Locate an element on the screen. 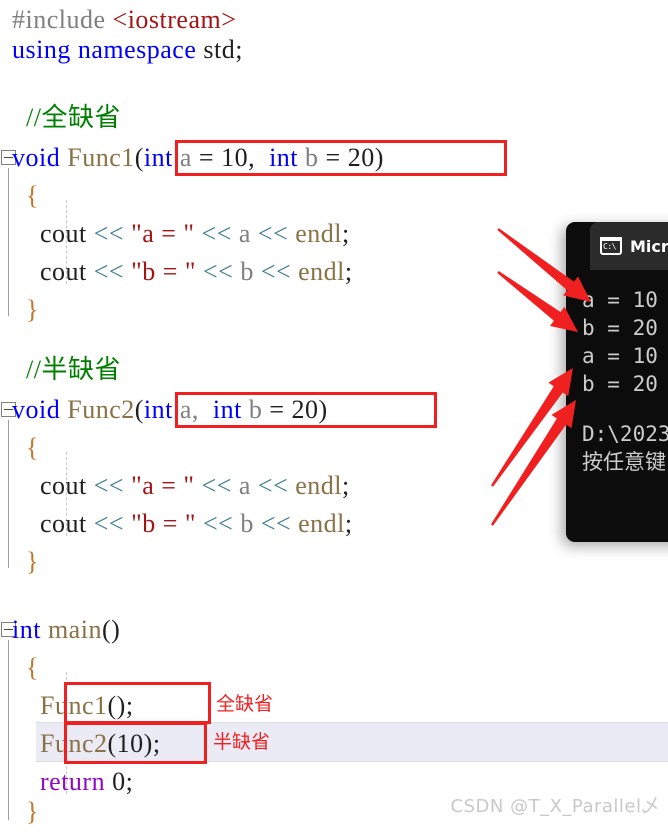 Image resolution: width=668 pixels, height=832 pixels. code-line: using namespace std; is located at coordinates (121, 50).